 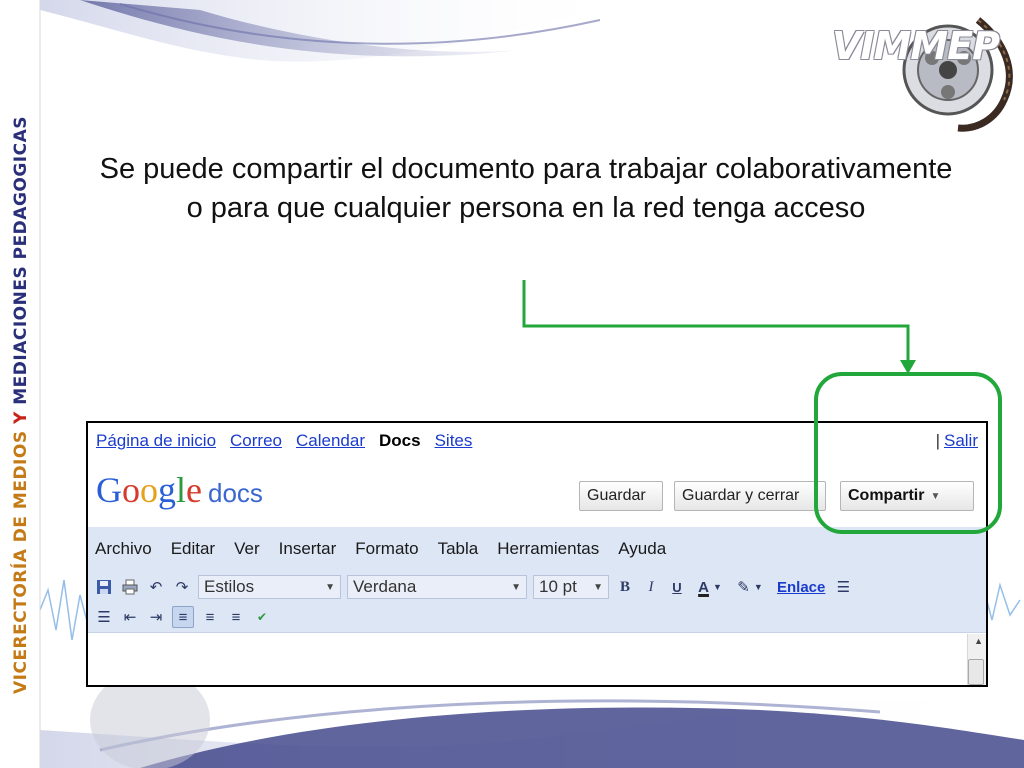 I want to click on outdent-icon: ⇤, so click(x=130, y=617).